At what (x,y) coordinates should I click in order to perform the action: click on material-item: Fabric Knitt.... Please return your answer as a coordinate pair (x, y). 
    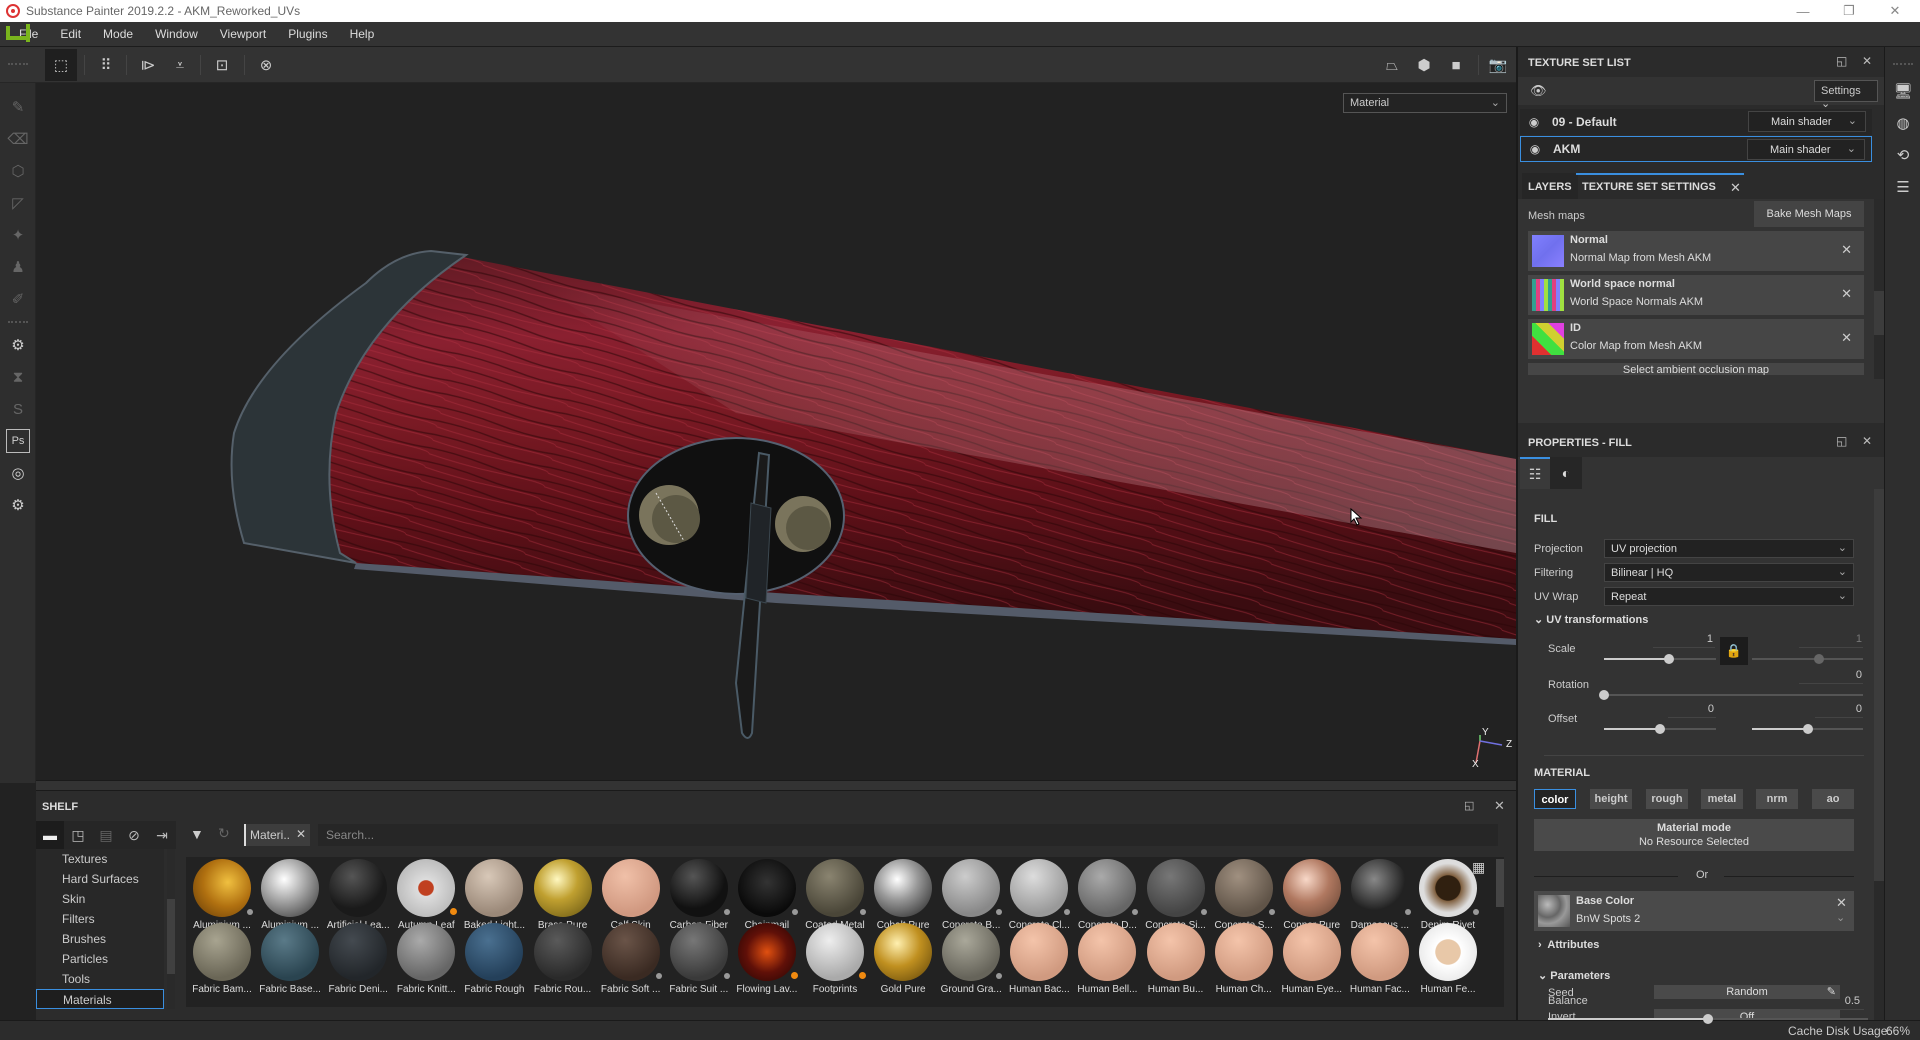
    Looking at the image, I should click on (426, 958).